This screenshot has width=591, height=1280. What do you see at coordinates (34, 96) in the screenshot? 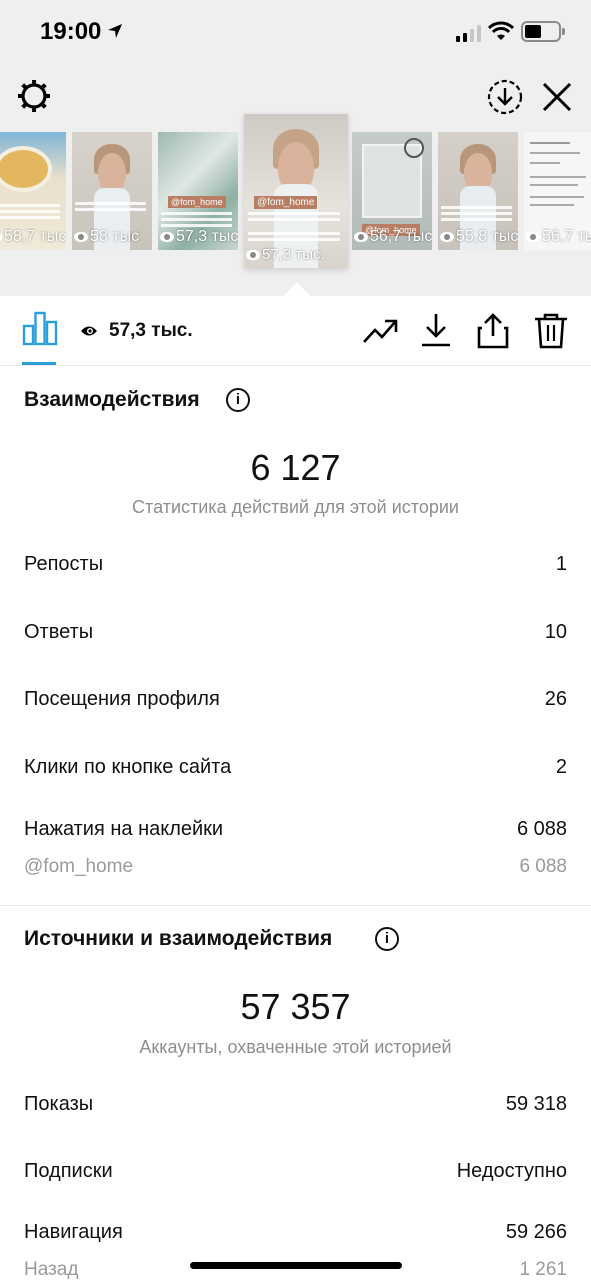
I see `gear-icon` at bounding box center [34, 96].